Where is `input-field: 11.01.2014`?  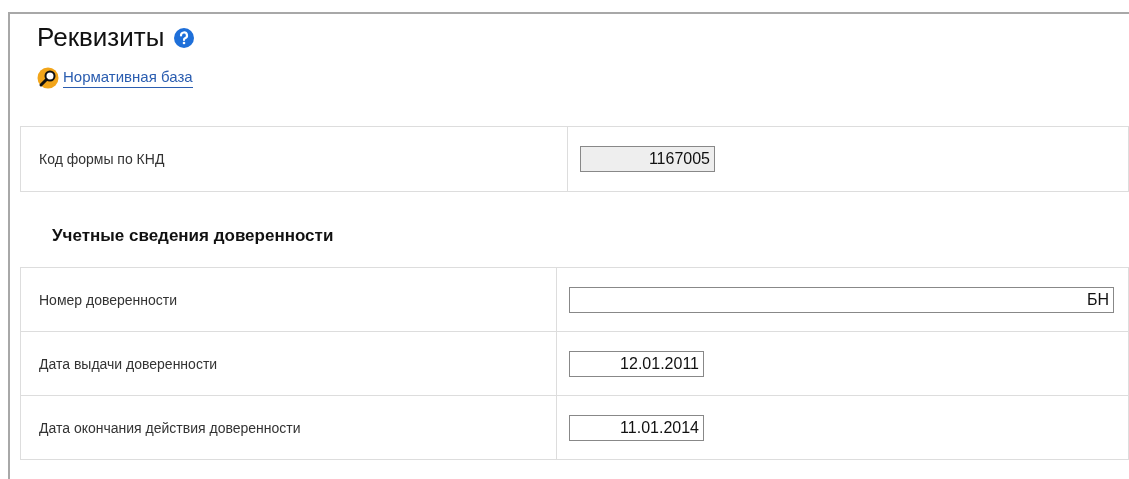
input-field: 11.01.2014 is located at coordinates (636, 427).